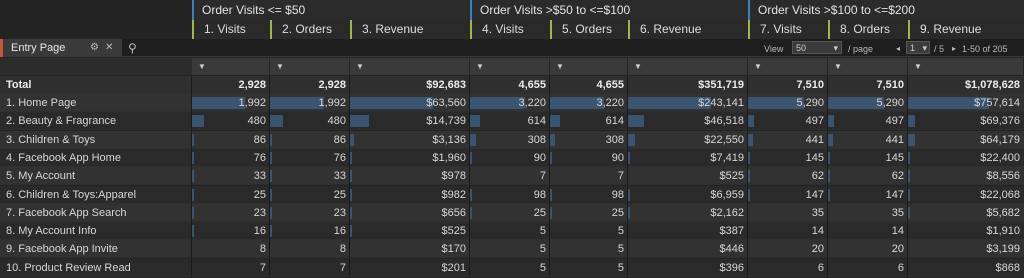 This screenshot has width=1024, height=278. What do you see at coordinates (610, 85) in the screenshot?
I see `metric-value: 4,655` at bounding box center [610, 85].